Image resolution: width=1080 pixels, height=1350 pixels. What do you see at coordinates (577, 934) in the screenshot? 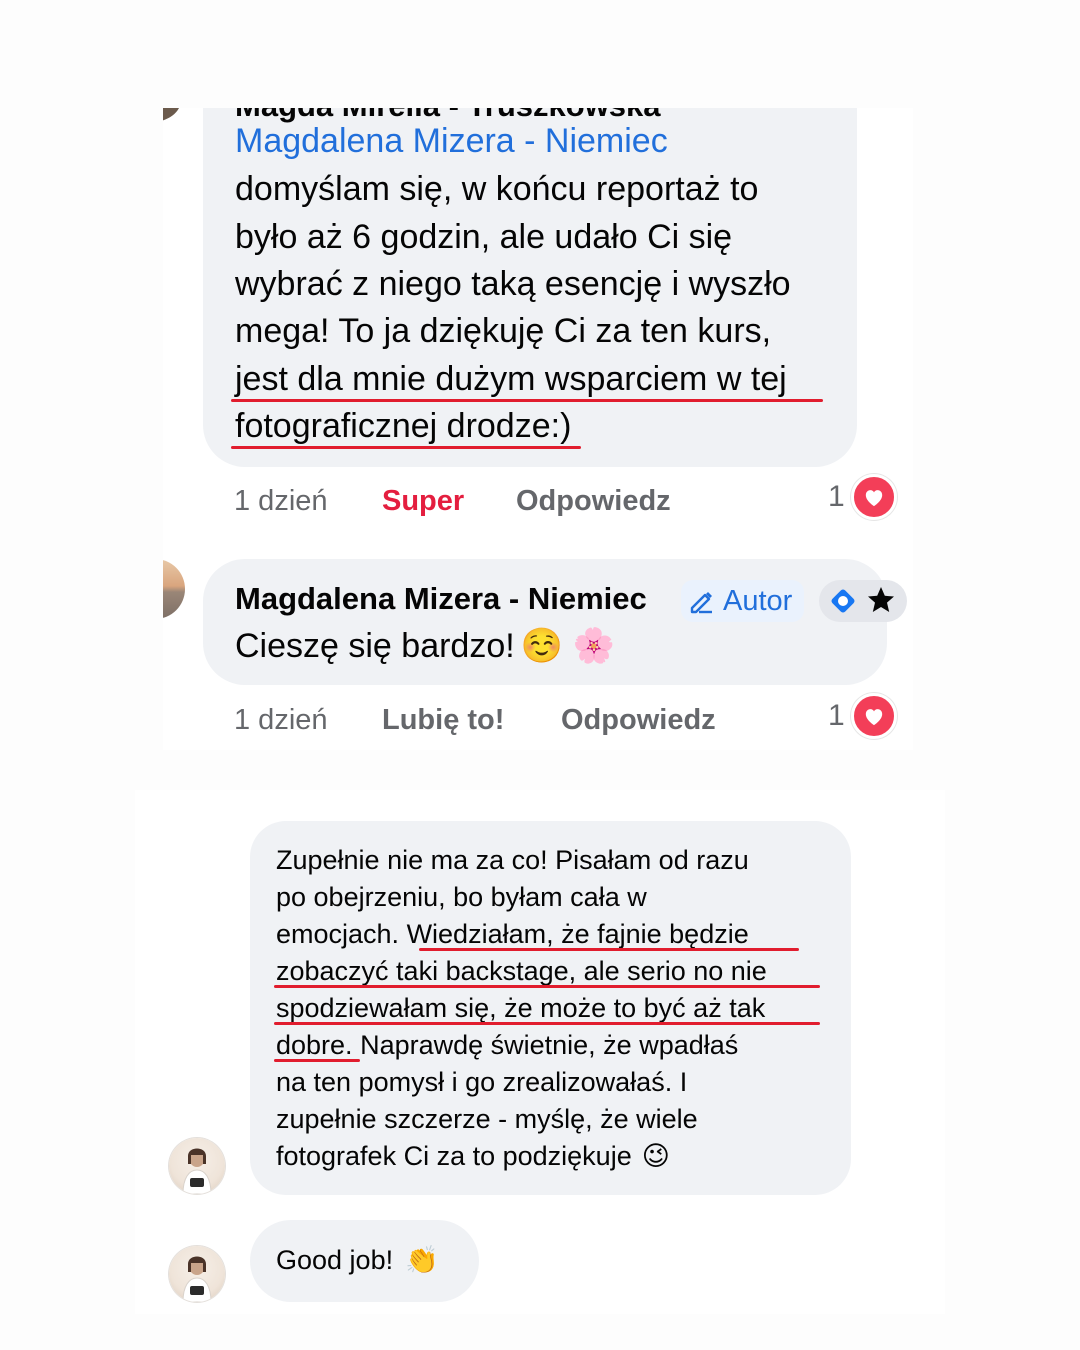
I see `message-text-highlighted: Wiedziałam, że fajnie będzie` at bounding box center [577, 934].